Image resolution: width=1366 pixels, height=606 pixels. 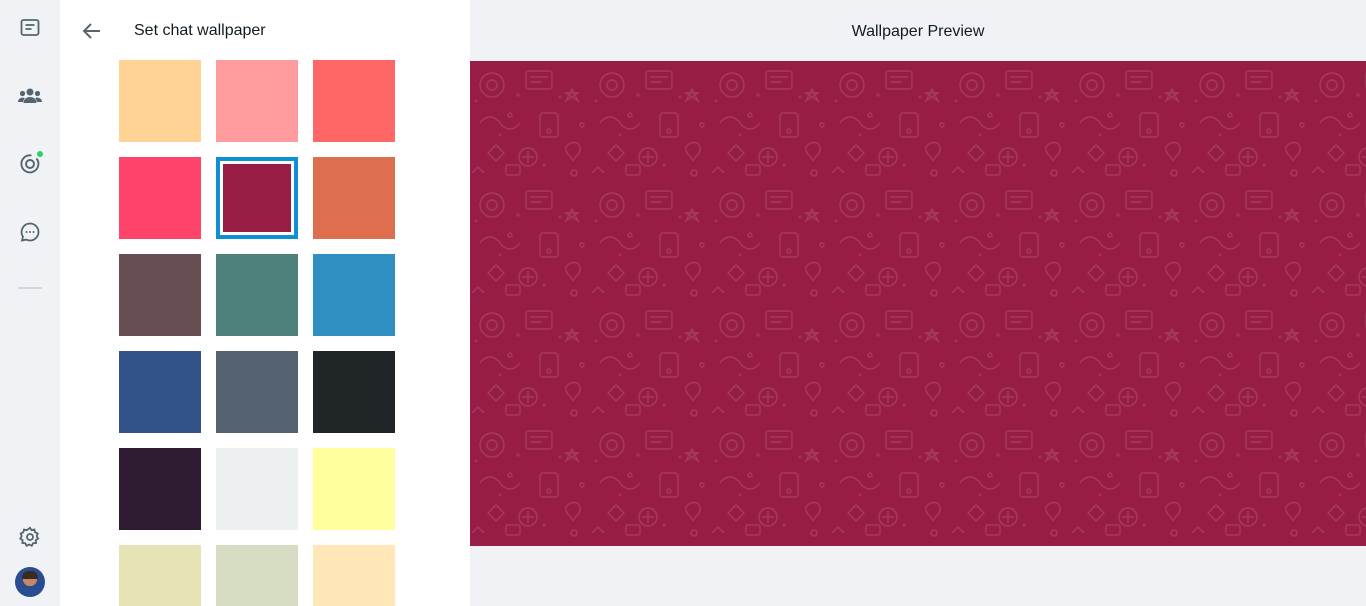 I want to click on navigation-rail, so click(x=30, y=303).